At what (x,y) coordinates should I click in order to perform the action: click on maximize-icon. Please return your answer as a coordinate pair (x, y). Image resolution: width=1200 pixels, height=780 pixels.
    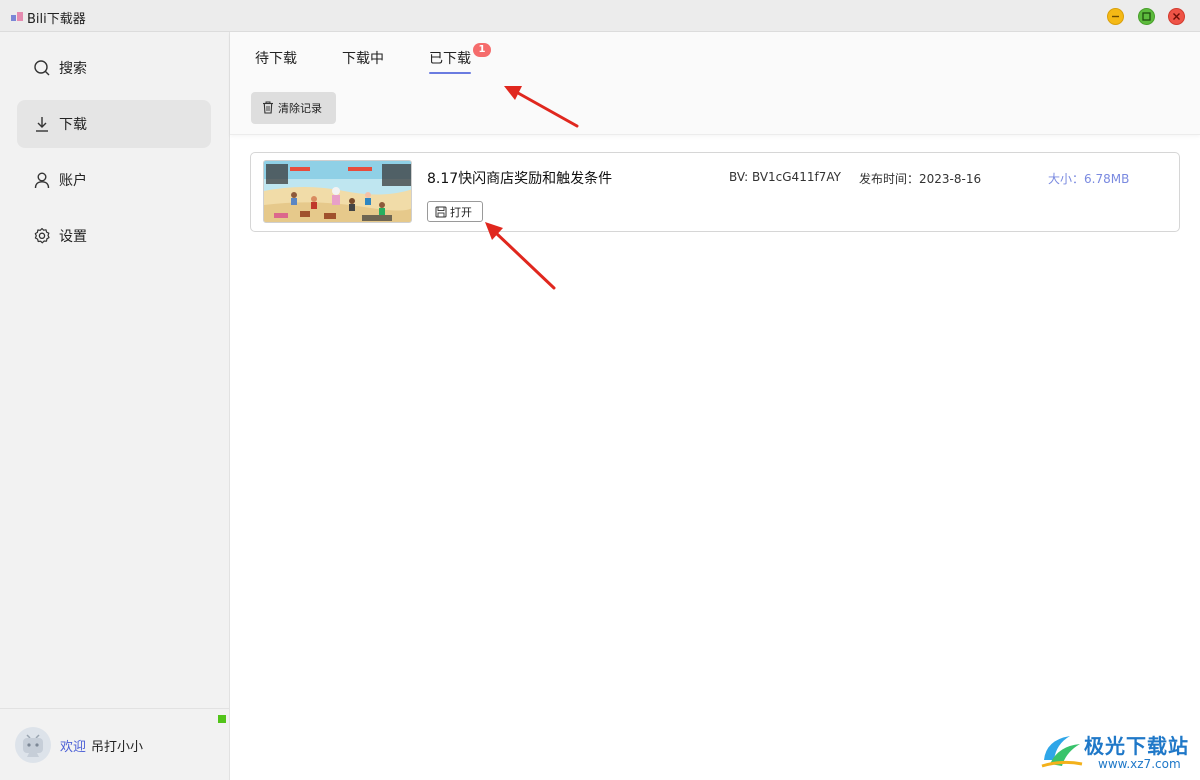
    Looking at the image, I should click on (1146, 16).